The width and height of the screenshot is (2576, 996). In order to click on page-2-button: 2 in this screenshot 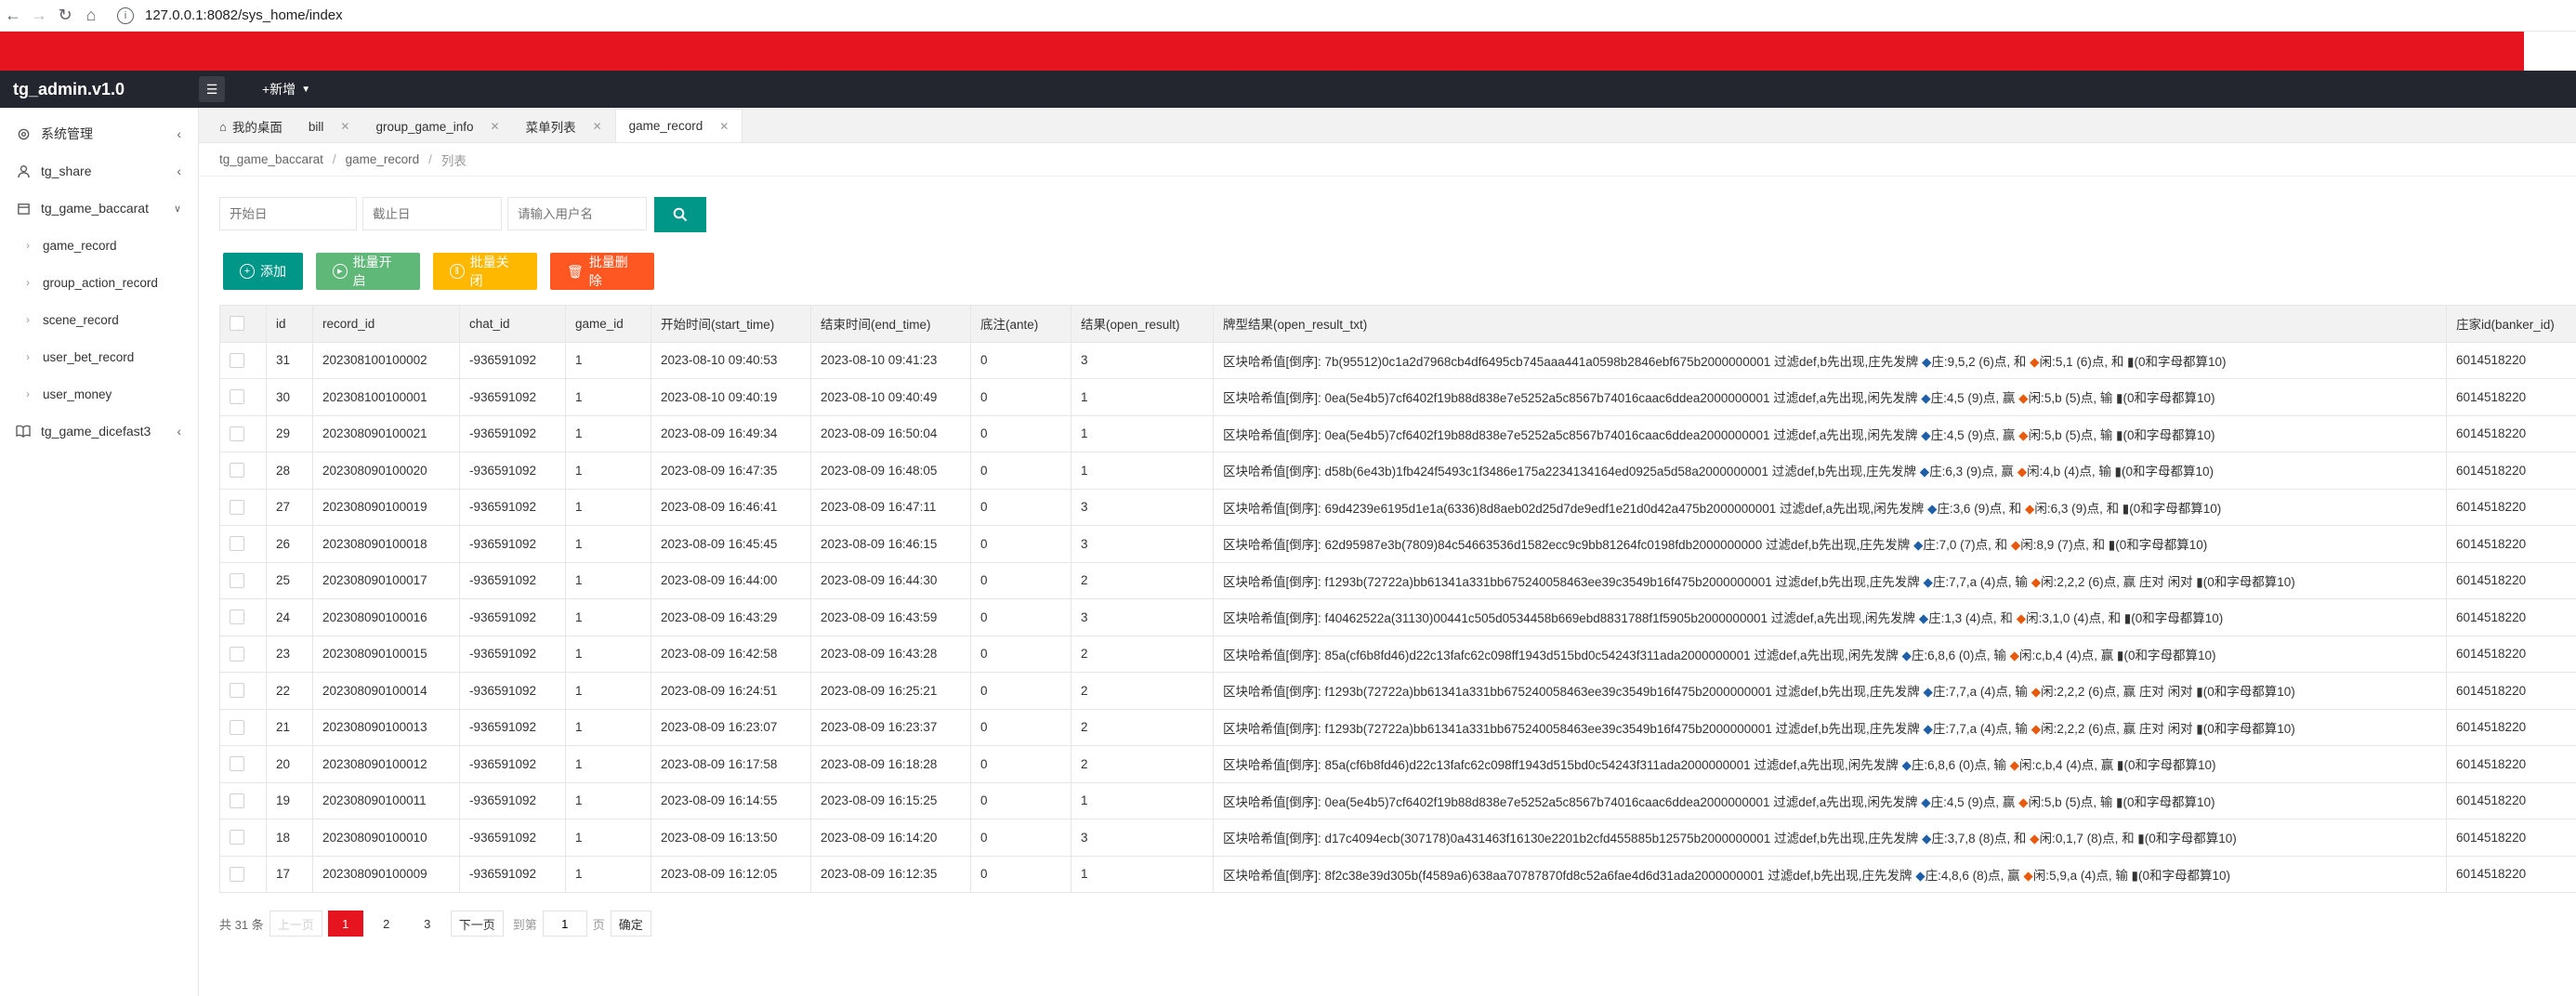, I will do `click(386, 924)`.